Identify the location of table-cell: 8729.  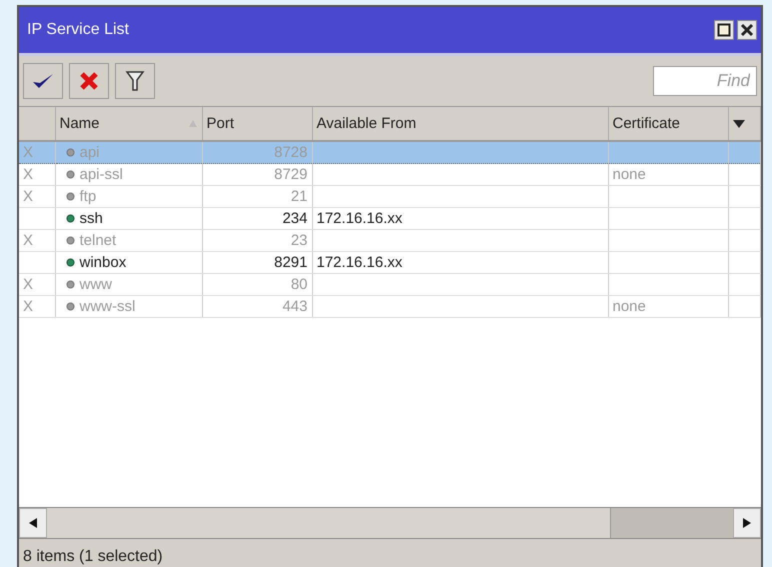
(257, 175).